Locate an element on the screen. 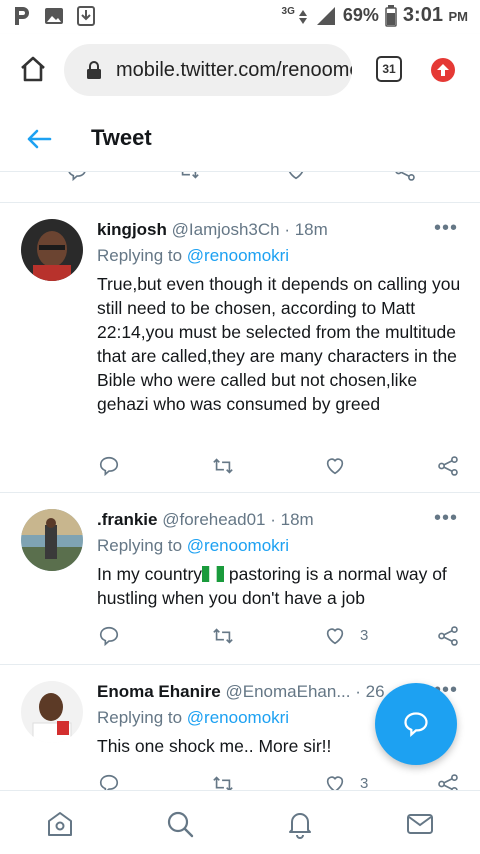 This screenshot has height=854, width=480. tweet-header: Tweet is located at coordinates (240, 139).